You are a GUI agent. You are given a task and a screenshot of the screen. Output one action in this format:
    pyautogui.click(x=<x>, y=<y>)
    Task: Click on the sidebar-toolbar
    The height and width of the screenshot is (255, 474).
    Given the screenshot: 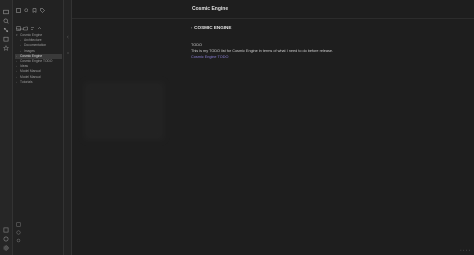 What is the action you would take?
    pyautogui.click(x=29, y=24)
    